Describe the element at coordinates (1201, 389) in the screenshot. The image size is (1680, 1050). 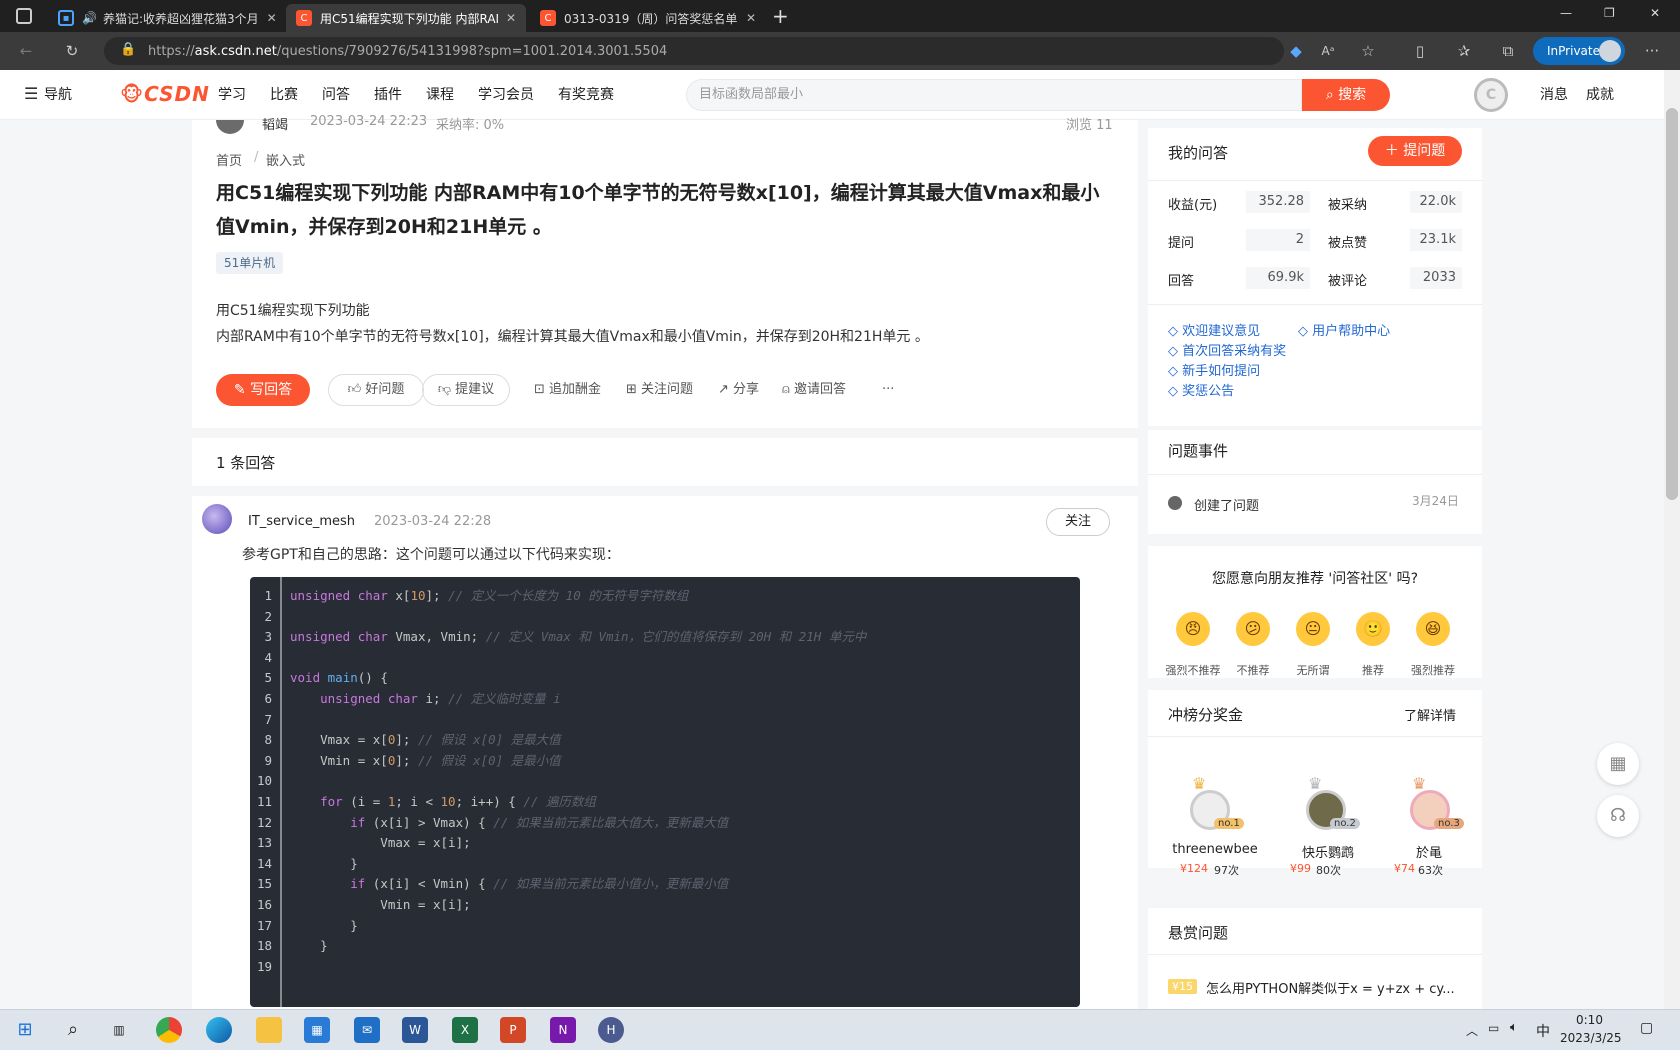
I see `rewards-announcement-link: ◇ 奖惩公告` at that location.